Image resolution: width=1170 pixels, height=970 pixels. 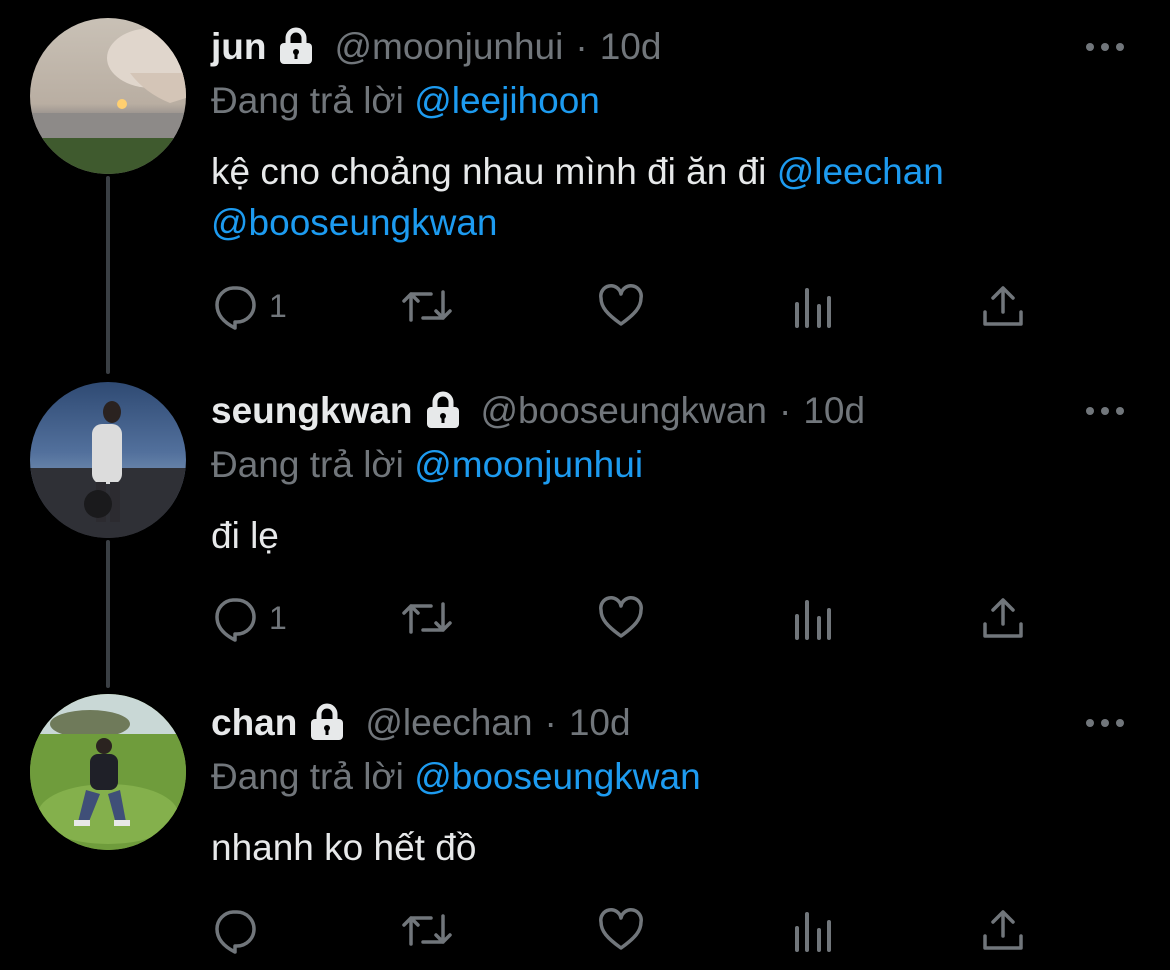 I want to click on reply-to-mention: @moonjunhui, so click(x=528, y=464).